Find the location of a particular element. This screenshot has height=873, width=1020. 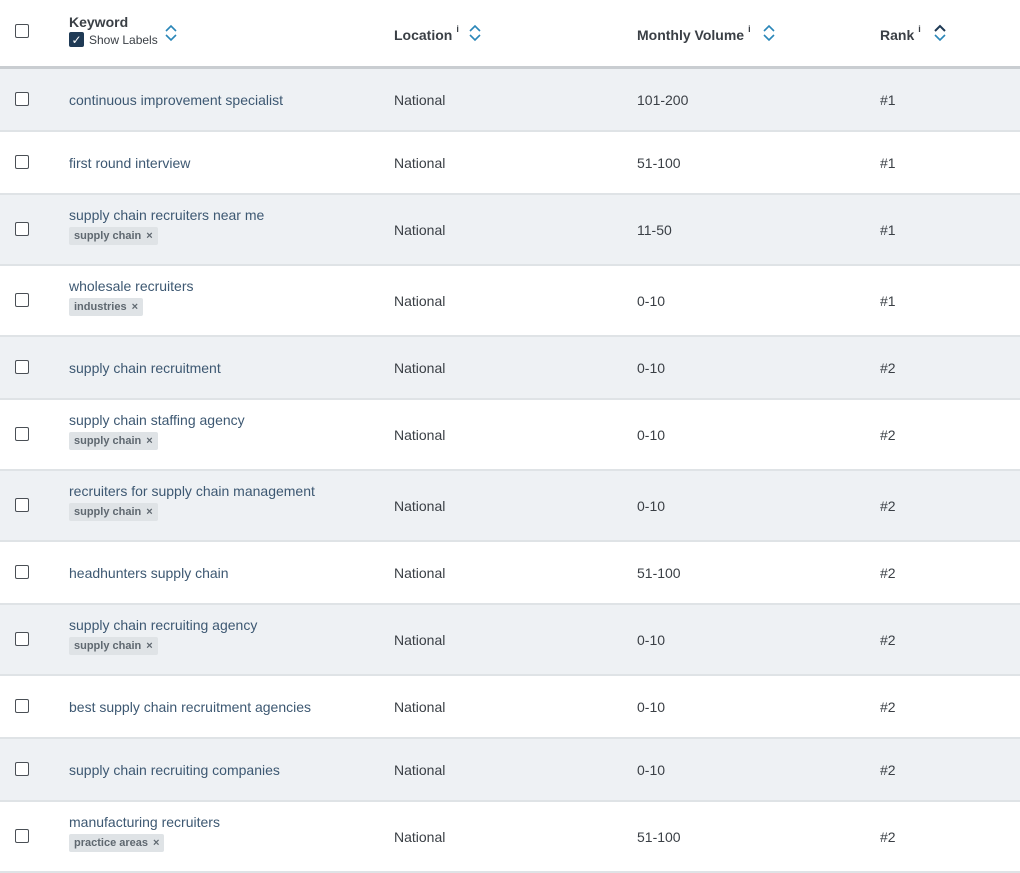

show-labels-label: Show Labels is located at coordinates (123, 39).